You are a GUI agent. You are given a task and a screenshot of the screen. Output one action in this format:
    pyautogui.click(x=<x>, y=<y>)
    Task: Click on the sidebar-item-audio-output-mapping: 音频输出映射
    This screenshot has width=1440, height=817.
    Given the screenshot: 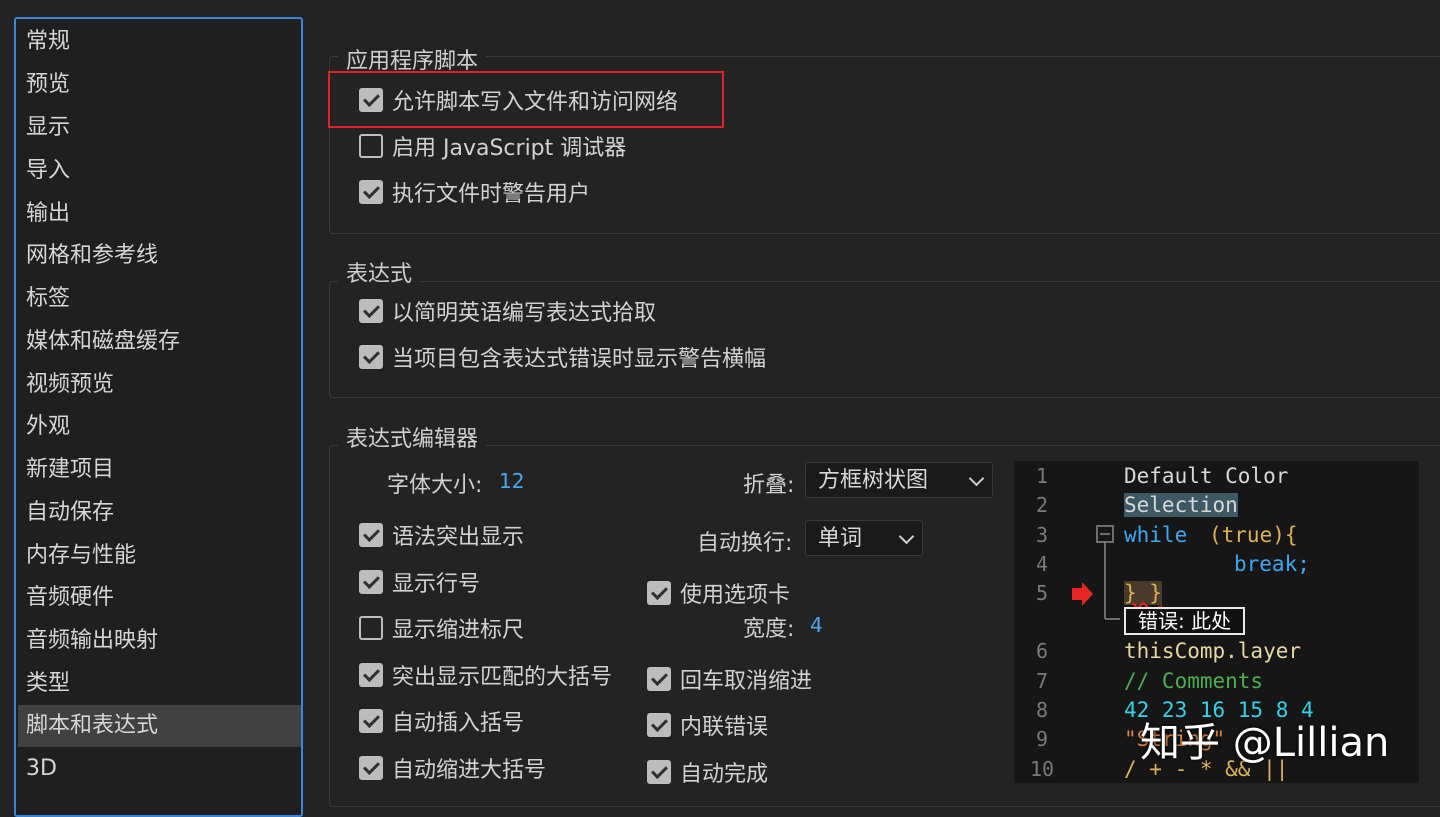 What is the action you would take?
    pyautogui.click(x=159, y=641)
    